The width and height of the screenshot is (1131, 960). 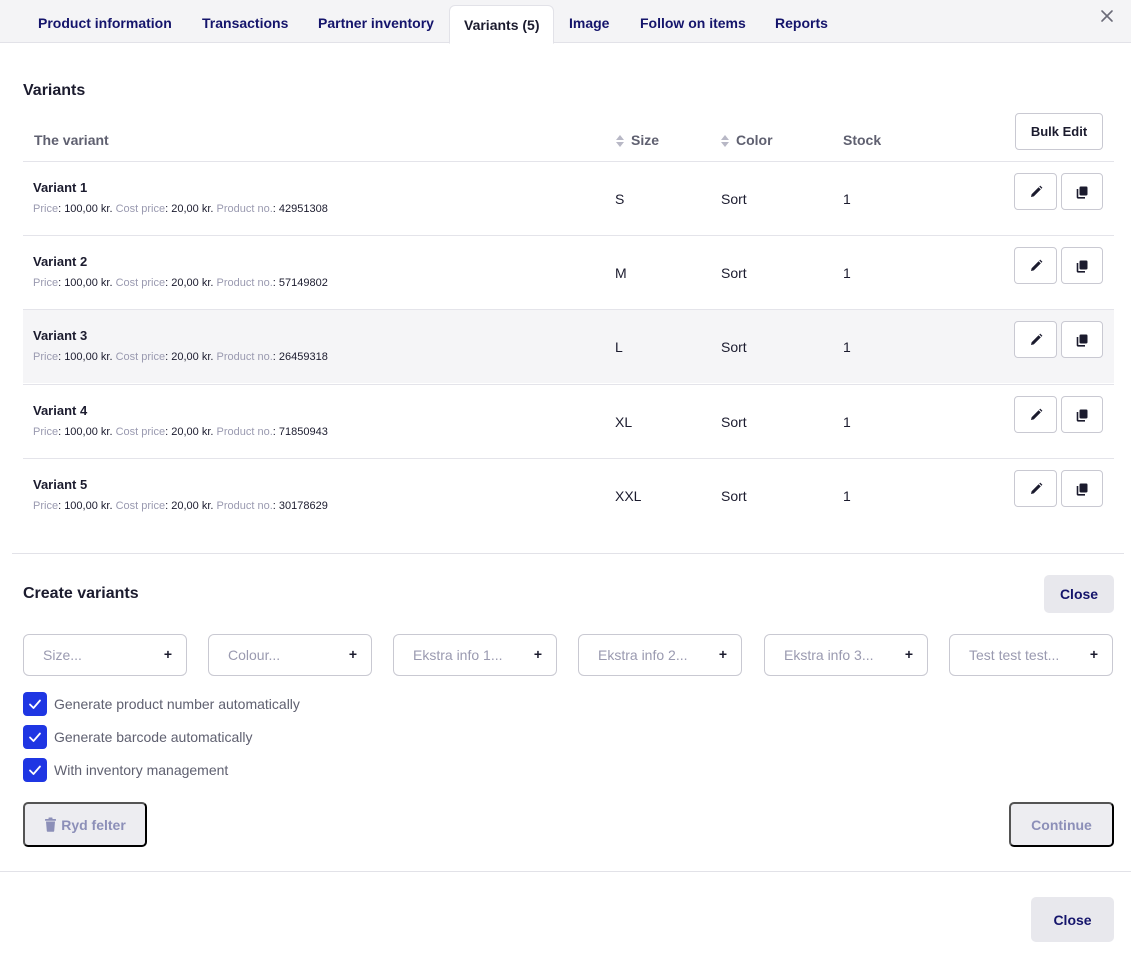 I want to click on checkbox-label: Generate barcode automatically, so click(x=153, y=737).